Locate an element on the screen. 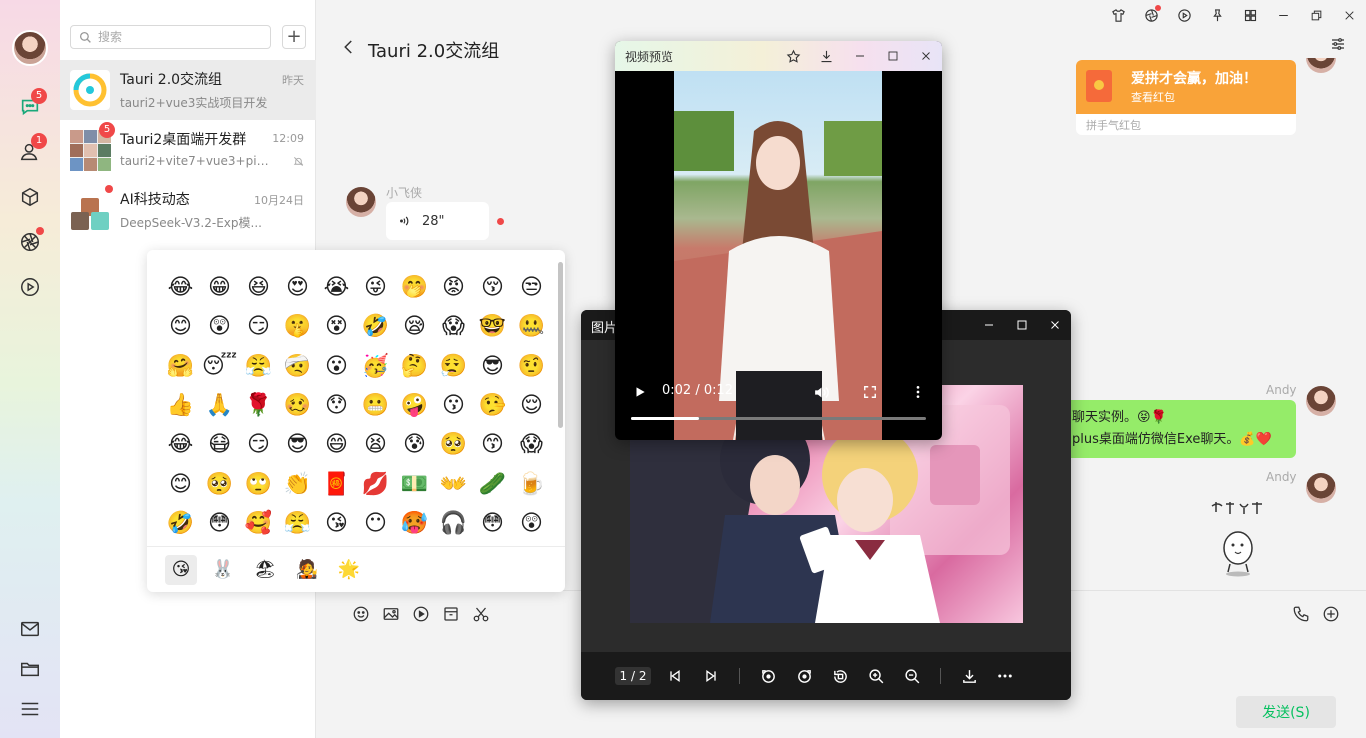  emoji-item: 🤐 is located at coordinates (531, 326).